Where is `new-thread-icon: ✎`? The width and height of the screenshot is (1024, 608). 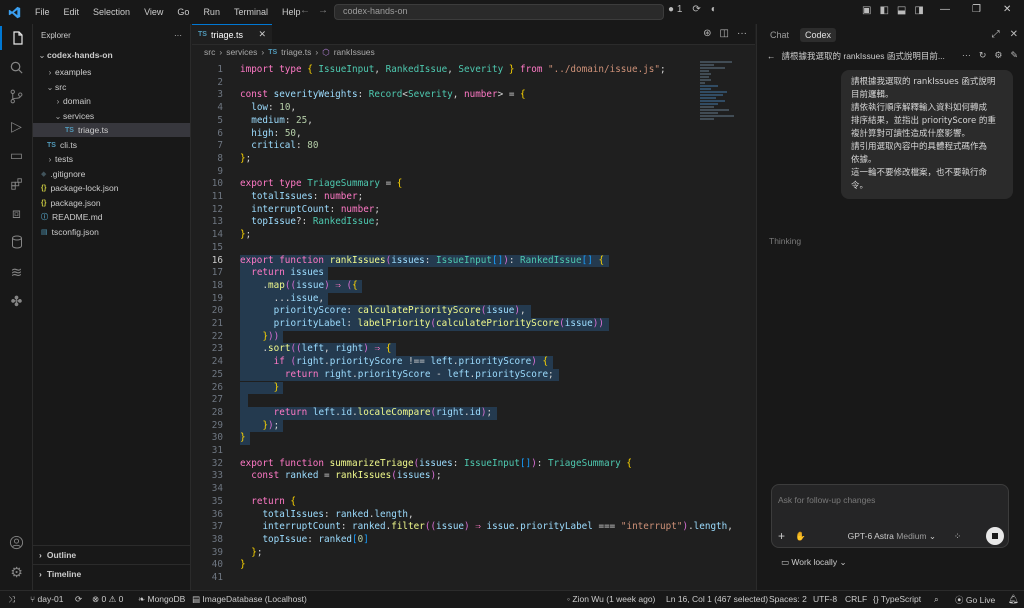 new-thread-icon: ✎ is located at coordinates (1014, 55).